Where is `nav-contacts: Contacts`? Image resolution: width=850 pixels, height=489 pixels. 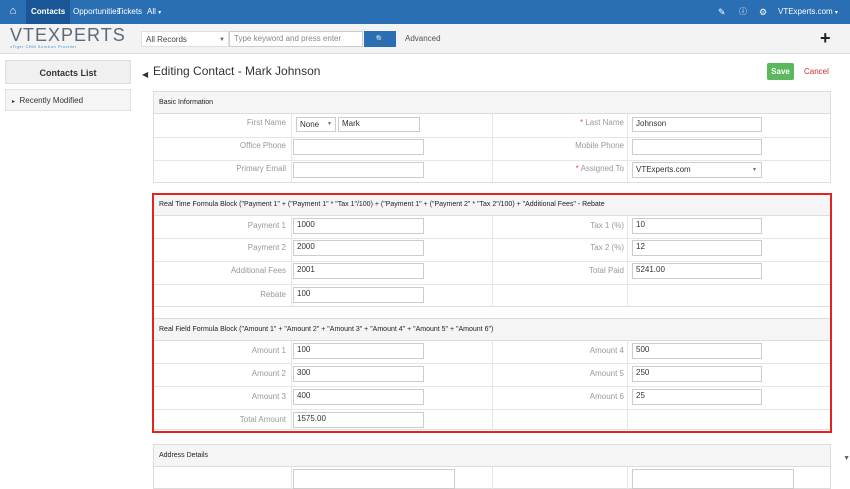 nav-contacts: Contacts is located at coordinates (48, 12).